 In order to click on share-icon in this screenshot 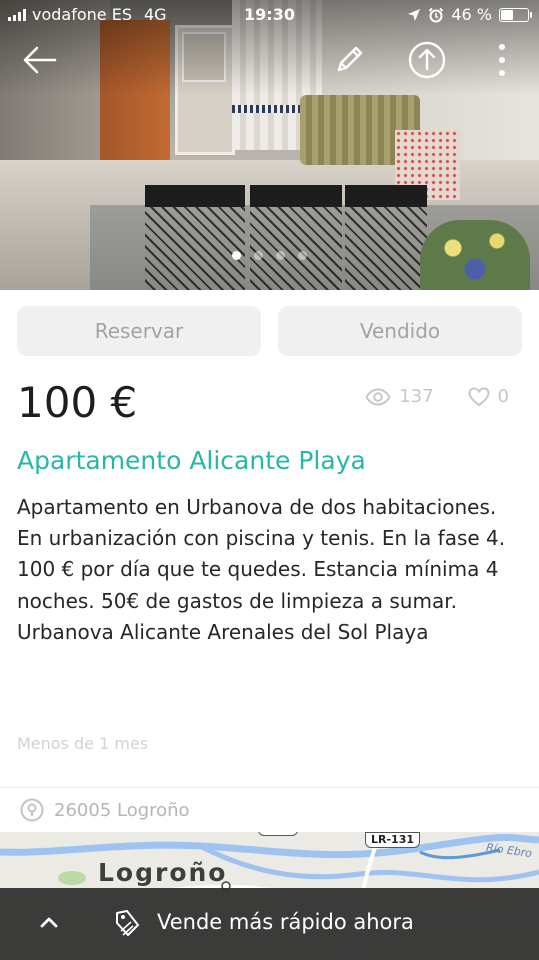, I will do `click(427, 60)`.